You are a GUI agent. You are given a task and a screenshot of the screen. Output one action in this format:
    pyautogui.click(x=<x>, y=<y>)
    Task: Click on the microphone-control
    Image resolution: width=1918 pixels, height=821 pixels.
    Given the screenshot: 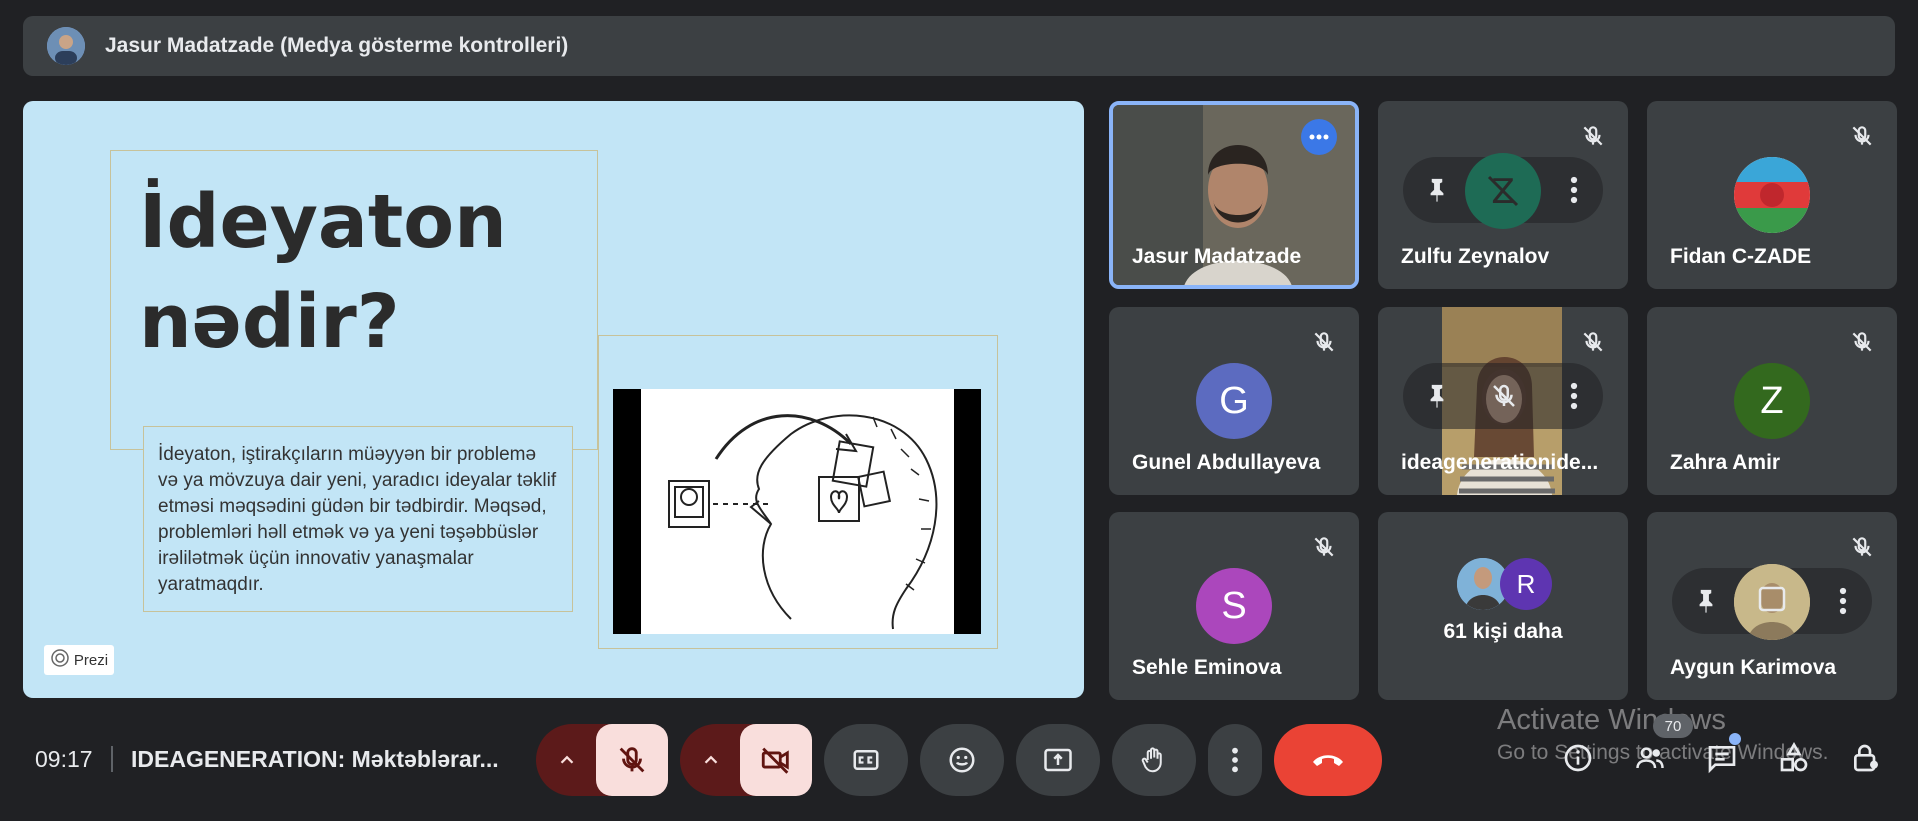 What is the action you would take?
    pyautogui.click(x=602, y=760)
    